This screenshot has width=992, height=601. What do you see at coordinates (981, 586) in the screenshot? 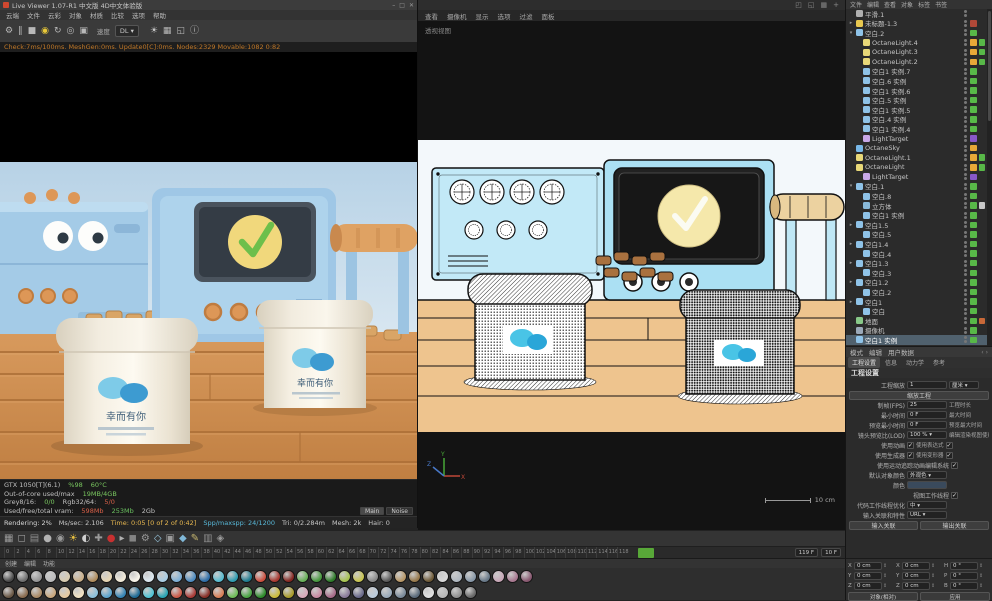
I see `spinner-arrows: ⇕` at bounding box center [981, 586].